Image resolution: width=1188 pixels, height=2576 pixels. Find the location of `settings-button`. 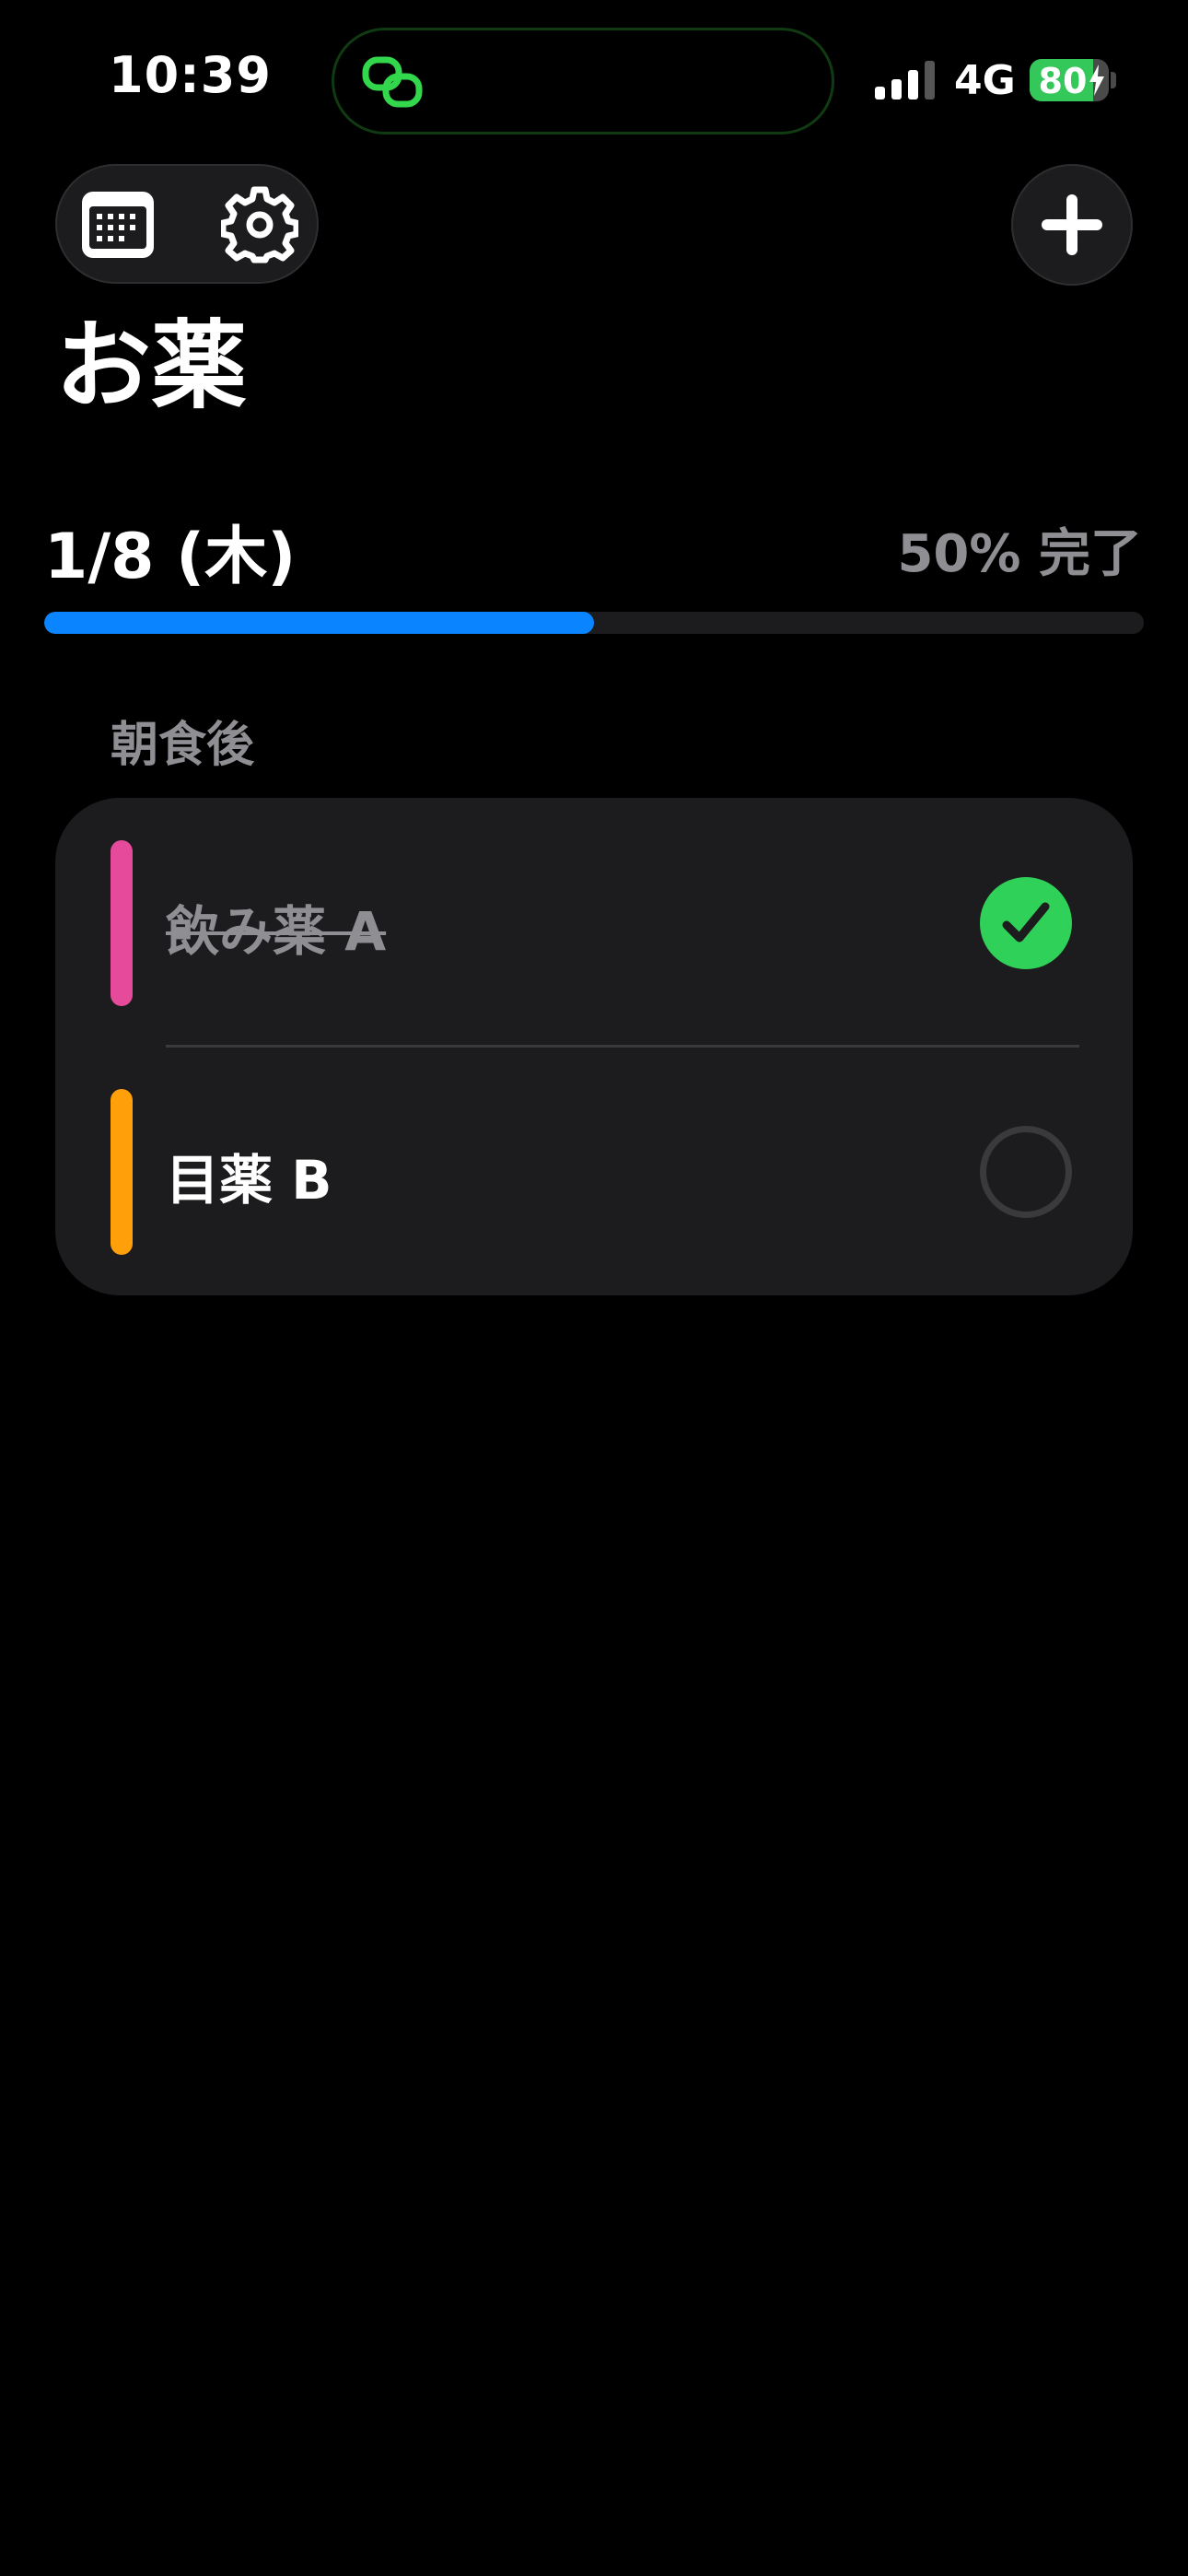

settings-button is located at coordinates (259, 224).